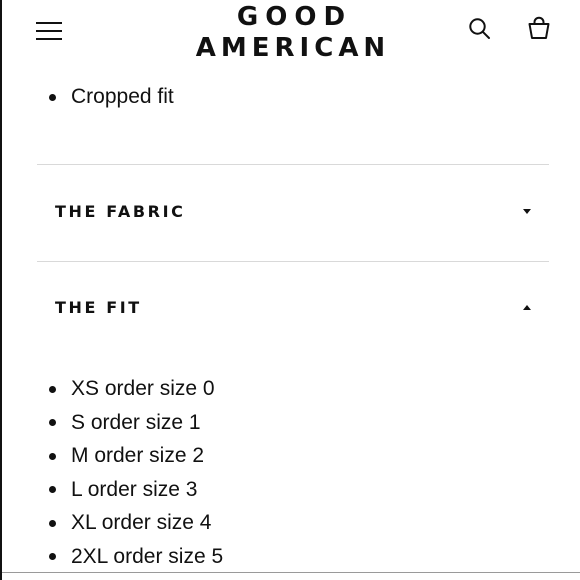  Describe the element at coordinates (539, 28) in the screenshot. I see `shopping-bag-icon` at that location.